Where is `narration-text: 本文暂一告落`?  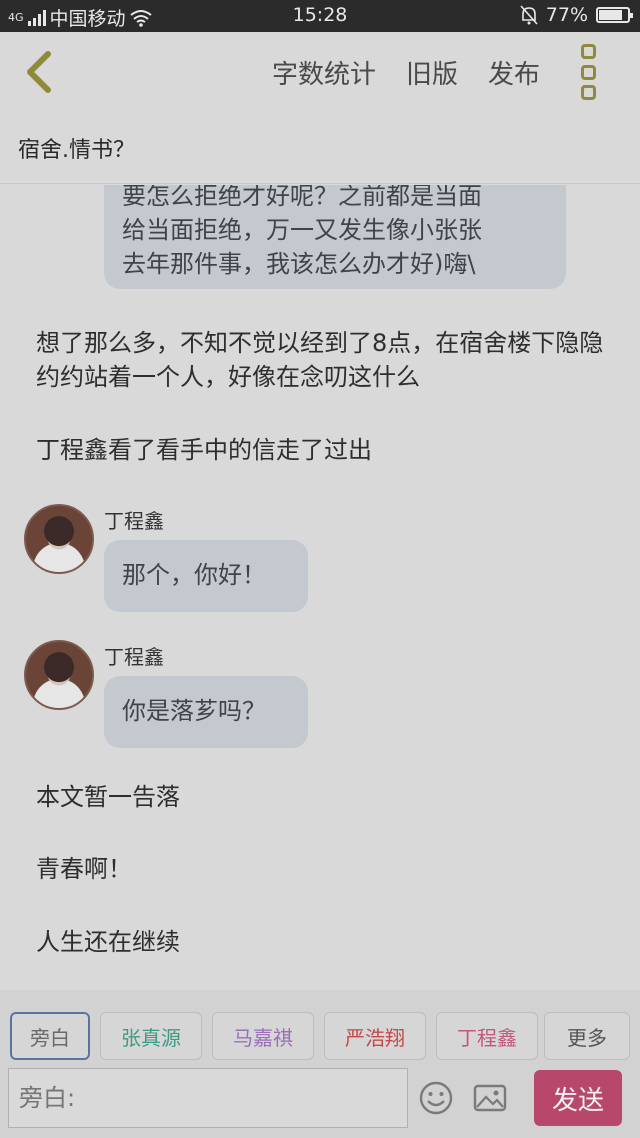 narration-text: 本文暂一告落 is located at coordinates (326, 797).